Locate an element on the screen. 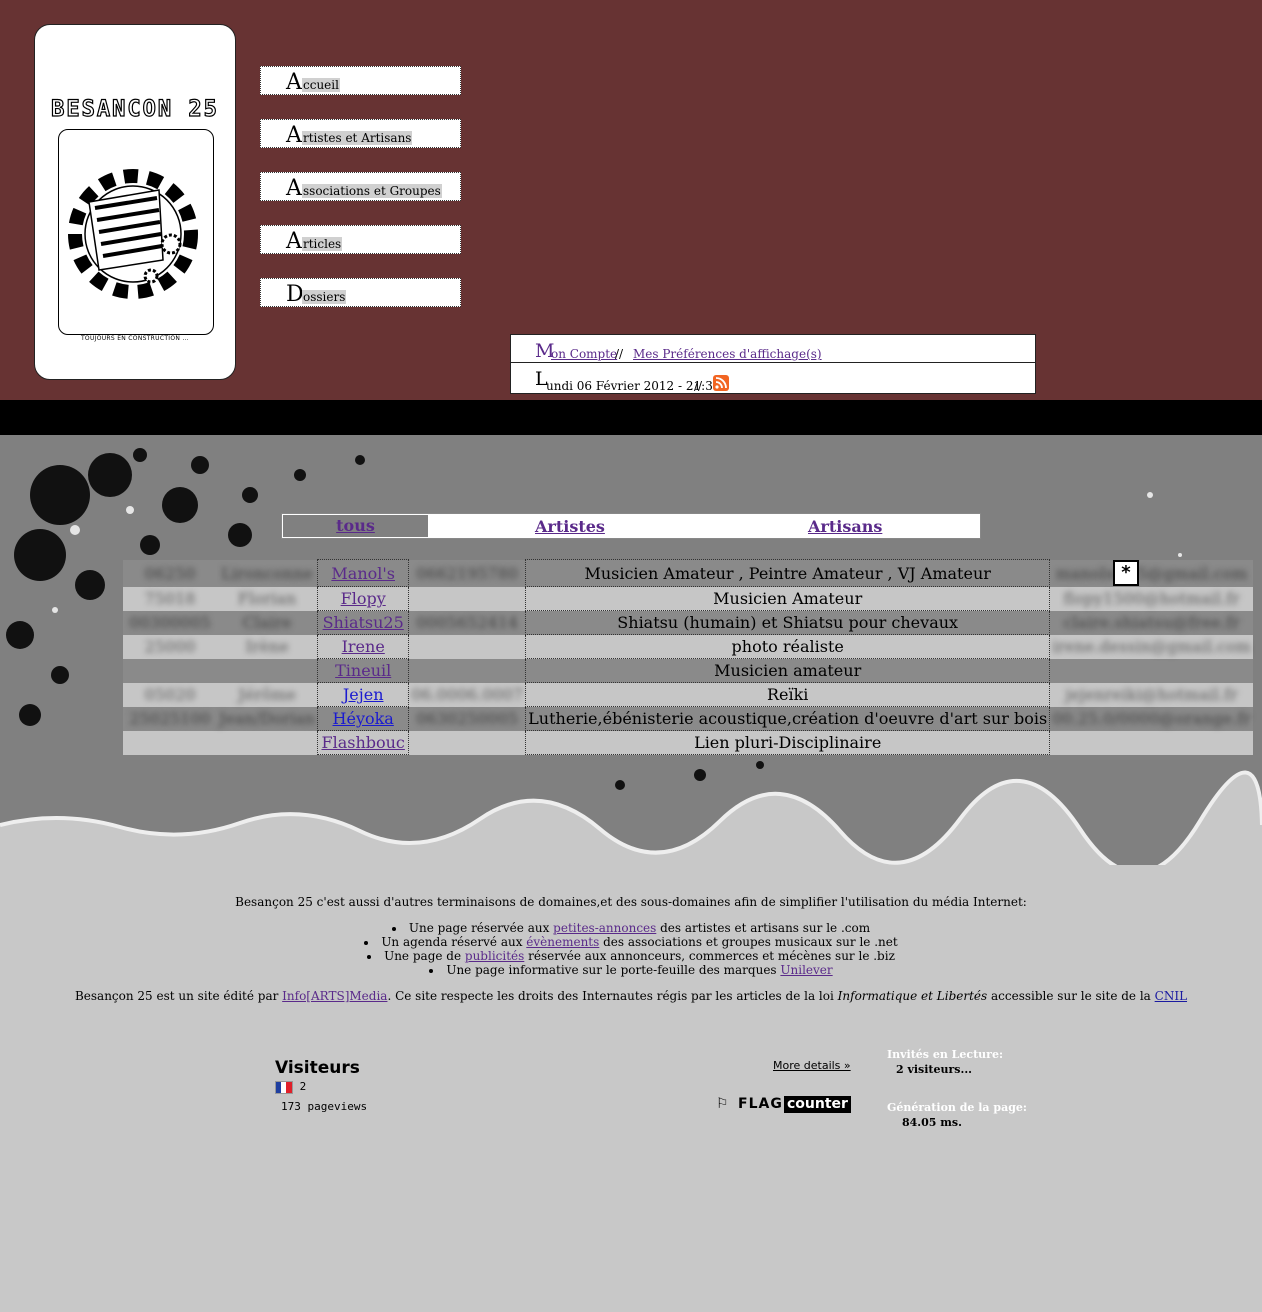  member-name-link: Héyoka is located at coordinates (363, 718).